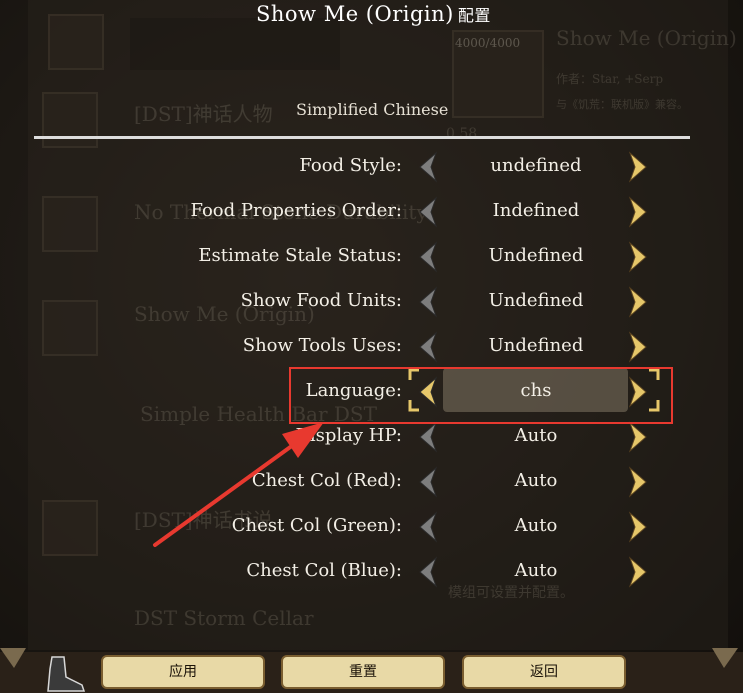 The image size is (743, 693). I want to click on annotation-arrow, so click(238, 484).